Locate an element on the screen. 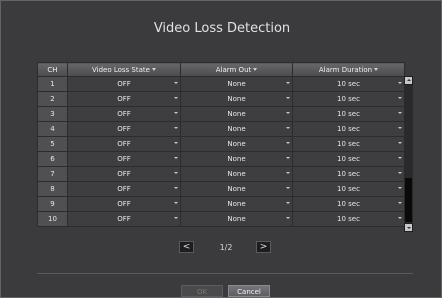 The width and height of the screenshot is (442, 298). ok-button: OK is located at coordinates (202, 291).